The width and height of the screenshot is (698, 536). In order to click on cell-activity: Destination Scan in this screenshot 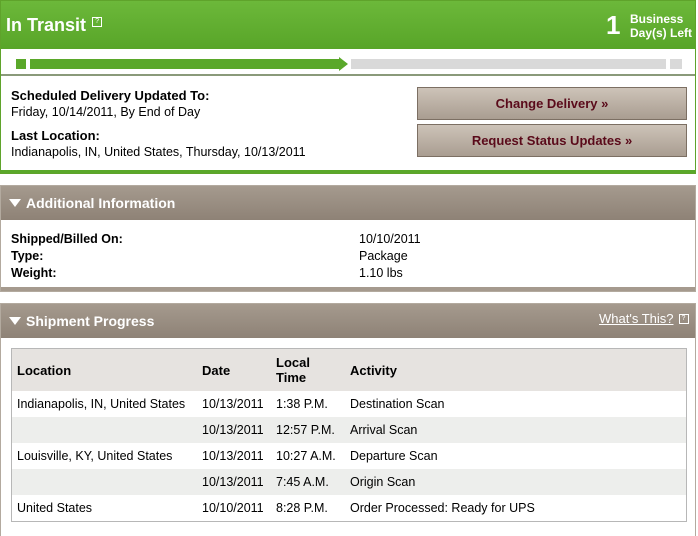, I will do `click(397, 404)`.